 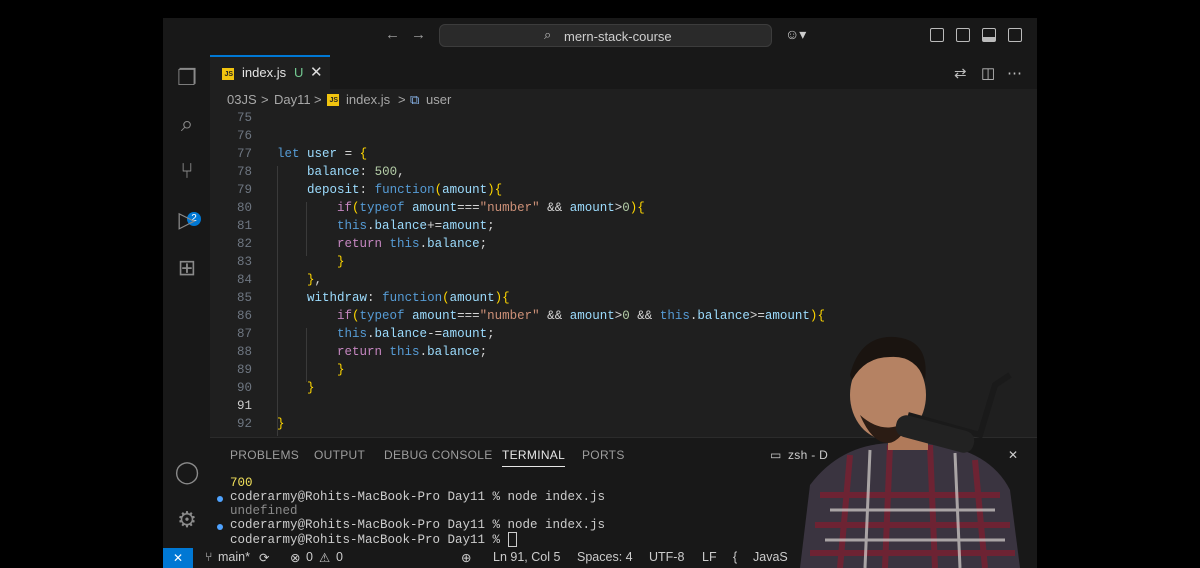 What do you see at coordinates (244, 334) in the screenshot?
I see `line-number: 87` at bounding box center [244, 334].